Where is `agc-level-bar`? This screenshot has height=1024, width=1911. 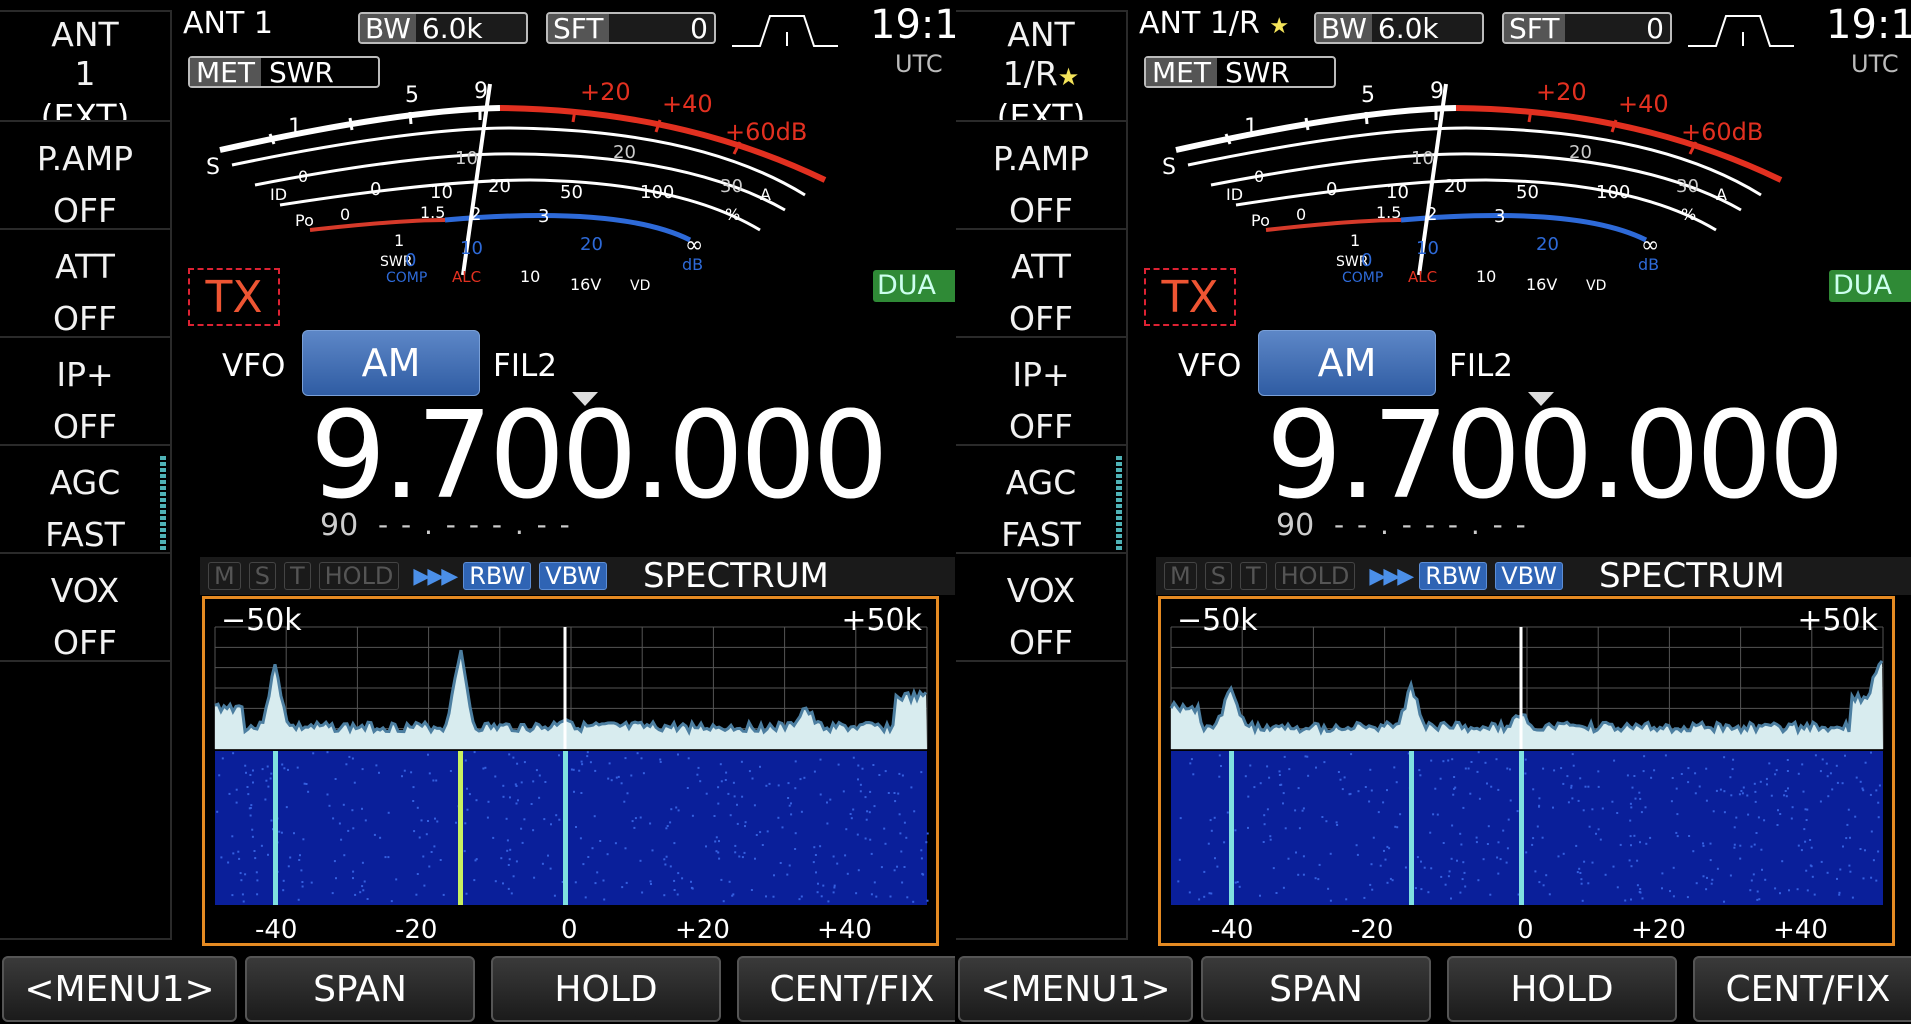 agc-level-bar is located at coordinates (1119, 511).